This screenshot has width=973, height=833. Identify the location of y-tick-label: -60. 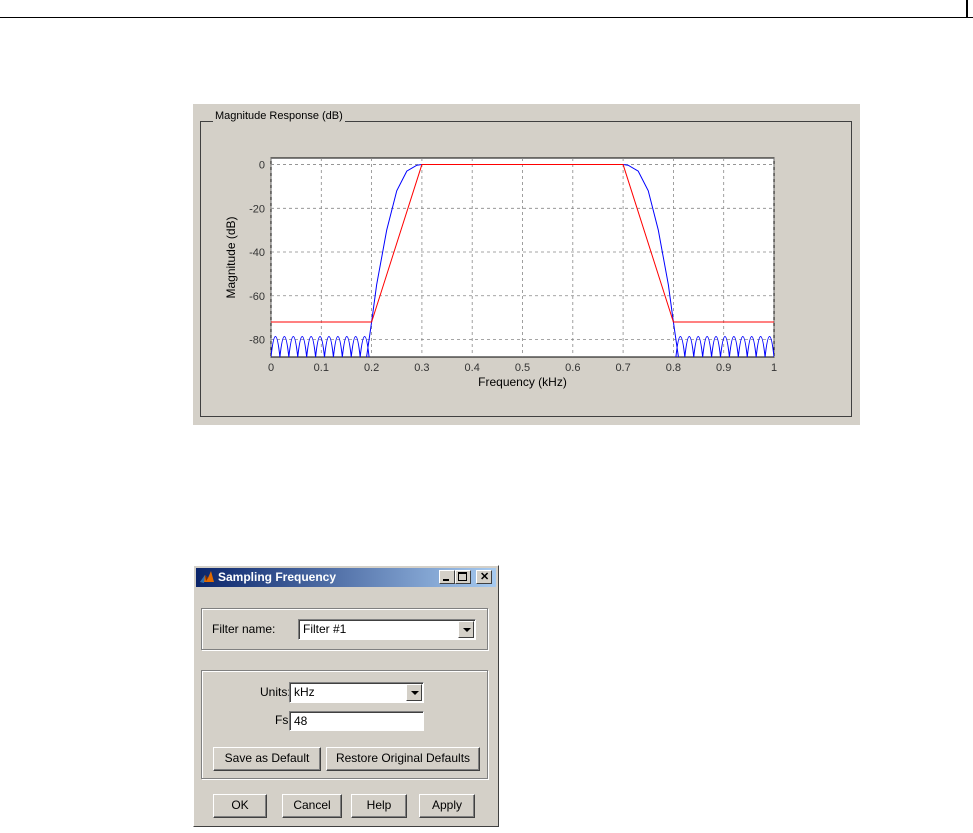
(257, 297).